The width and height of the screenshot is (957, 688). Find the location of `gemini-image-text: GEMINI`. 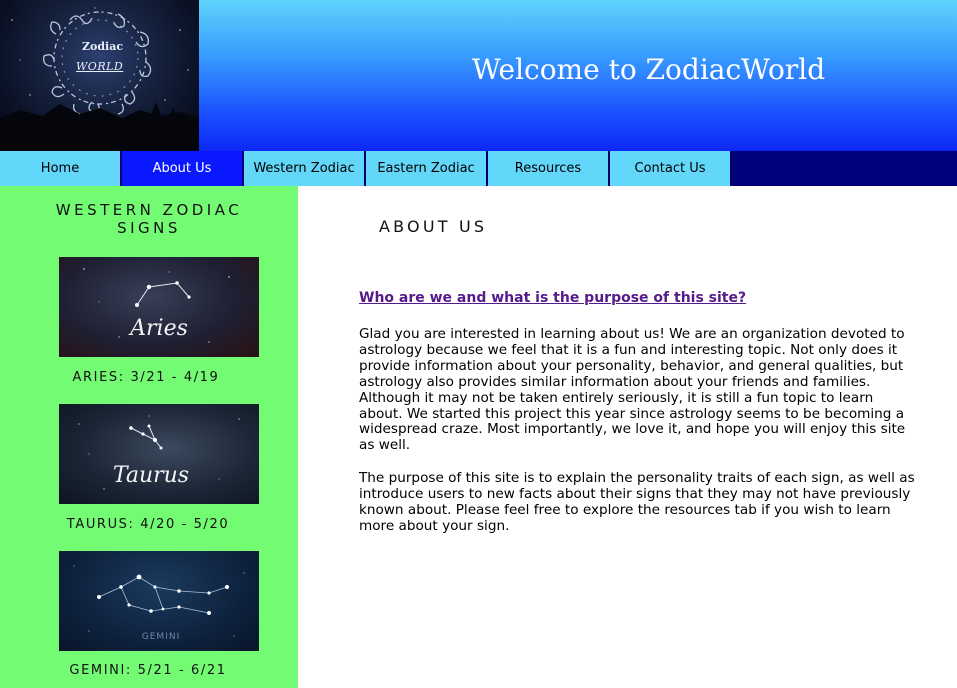

gemini-image-text: GEMINI is located at coordinates (161, 637).